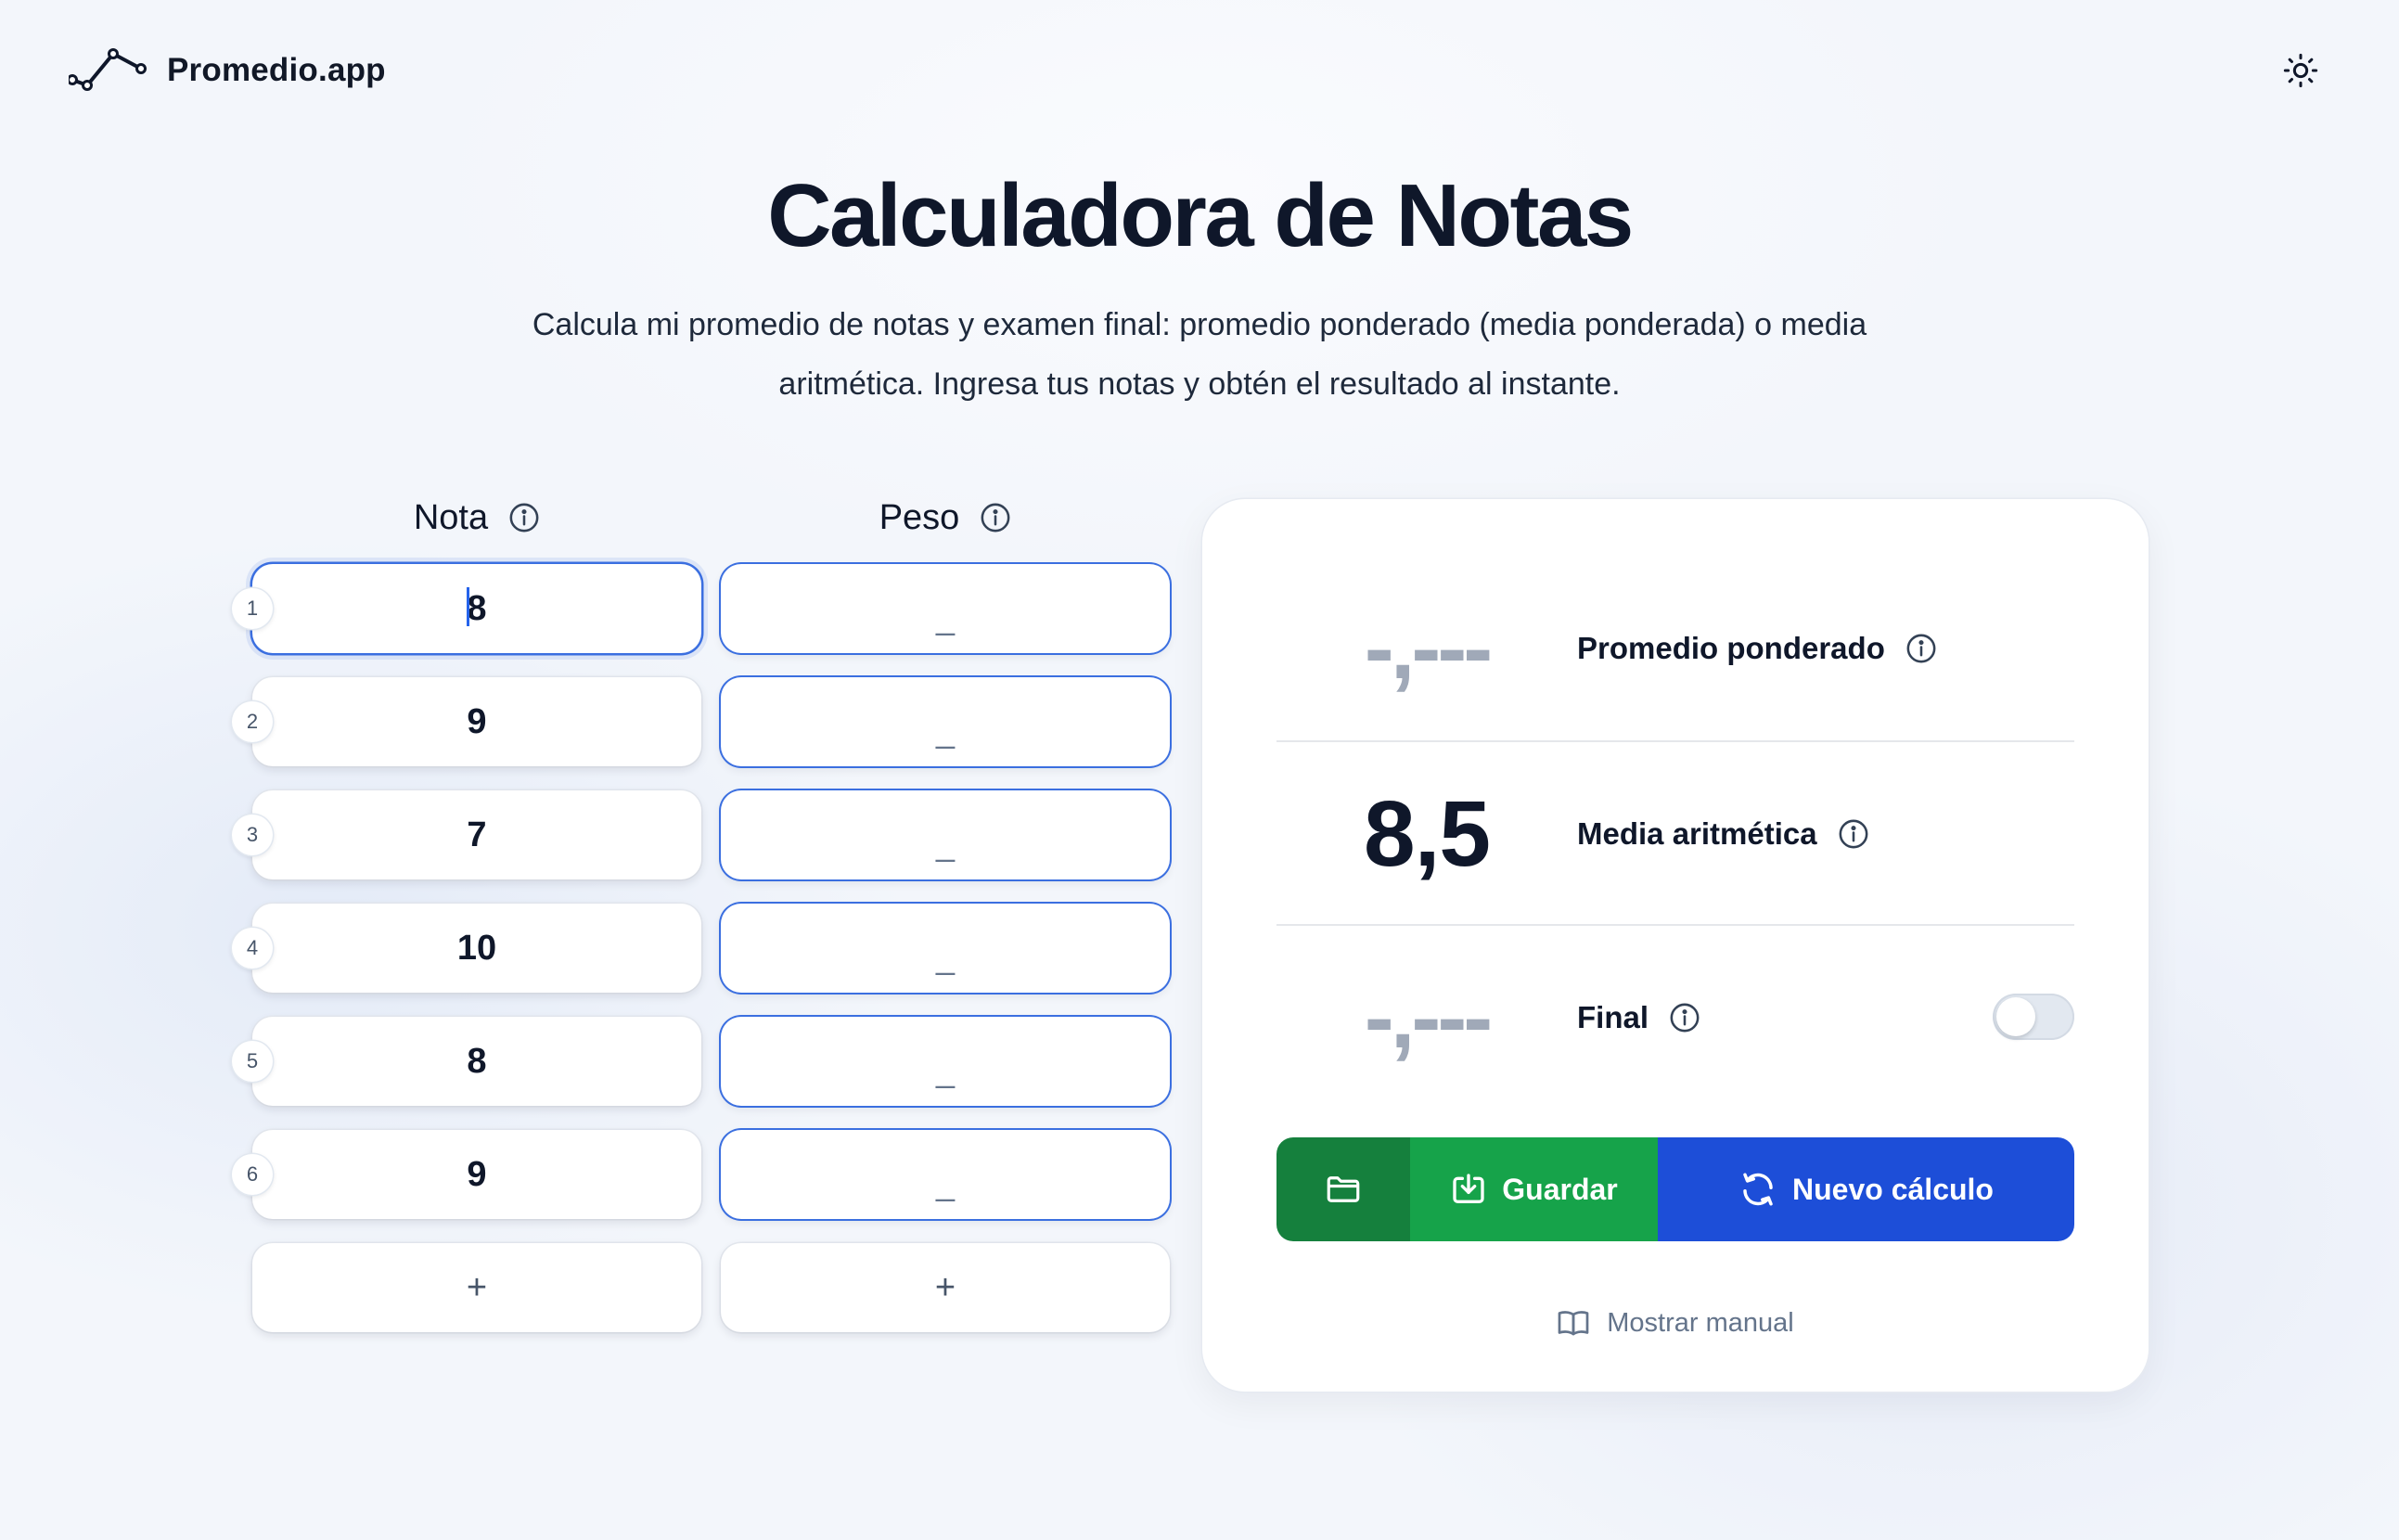 This screenshot has width=2399, height=1540. I want to click on final-value: -,---, so click(1429, 1017).